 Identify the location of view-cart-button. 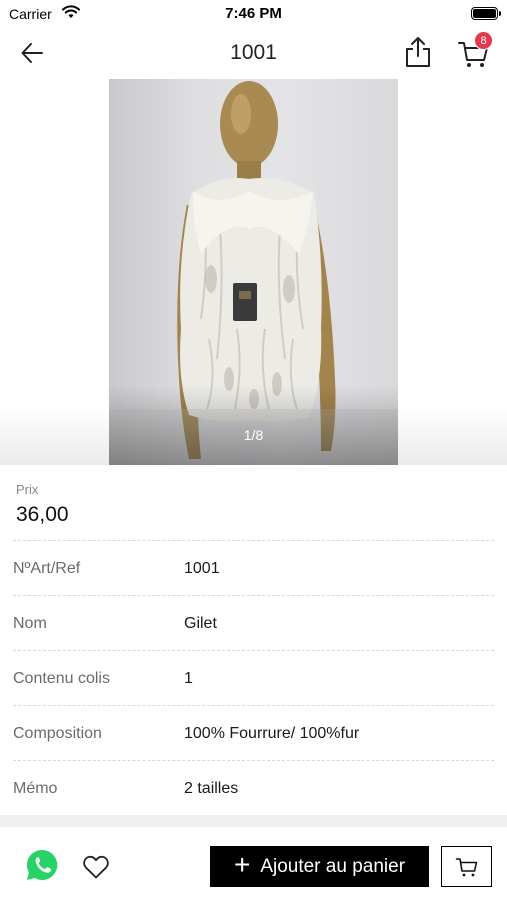
(466, 866).